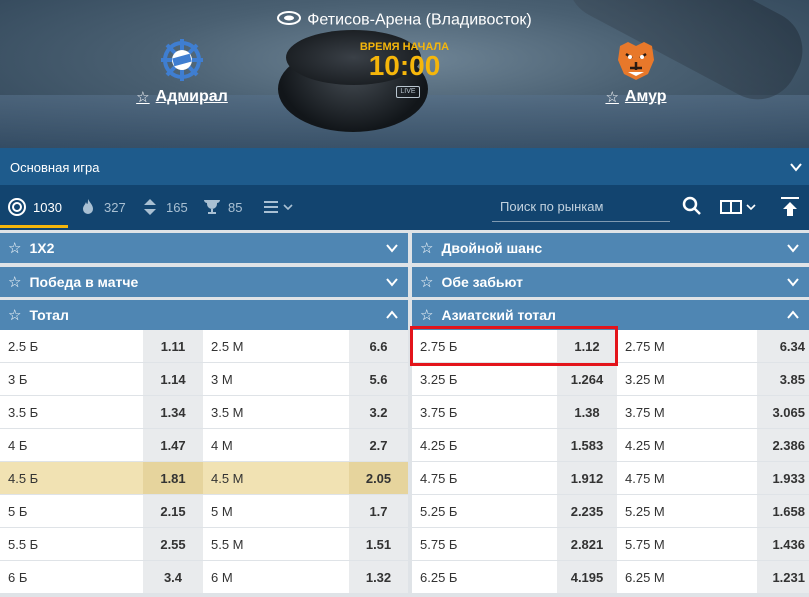  Describe the element at coordinates (276, 379) in the screenshot. I see `under-label: 3 М` at that location.